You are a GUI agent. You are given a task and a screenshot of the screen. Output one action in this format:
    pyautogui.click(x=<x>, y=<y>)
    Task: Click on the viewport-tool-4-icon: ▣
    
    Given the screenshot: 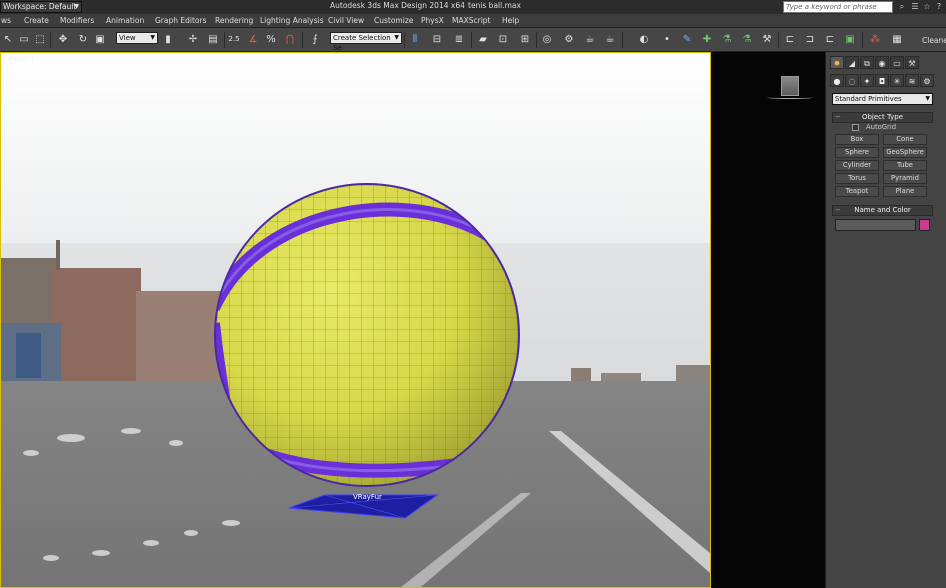 What is the action you would take?
    pyautogui.click(x=850, y=39)
    